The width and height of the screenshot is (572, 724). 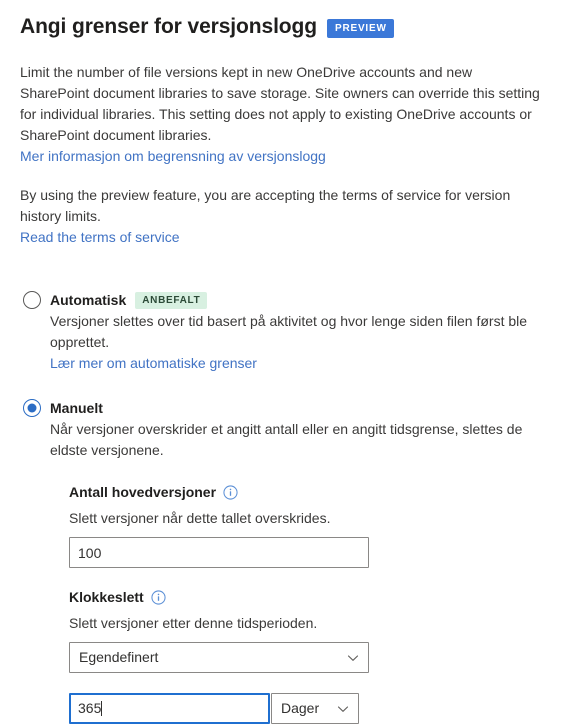 What do you see at coordinates (88, 300) in the screenshot?
I see `option-automatisk-title: Automatisk` at bounding box center [88, 300].